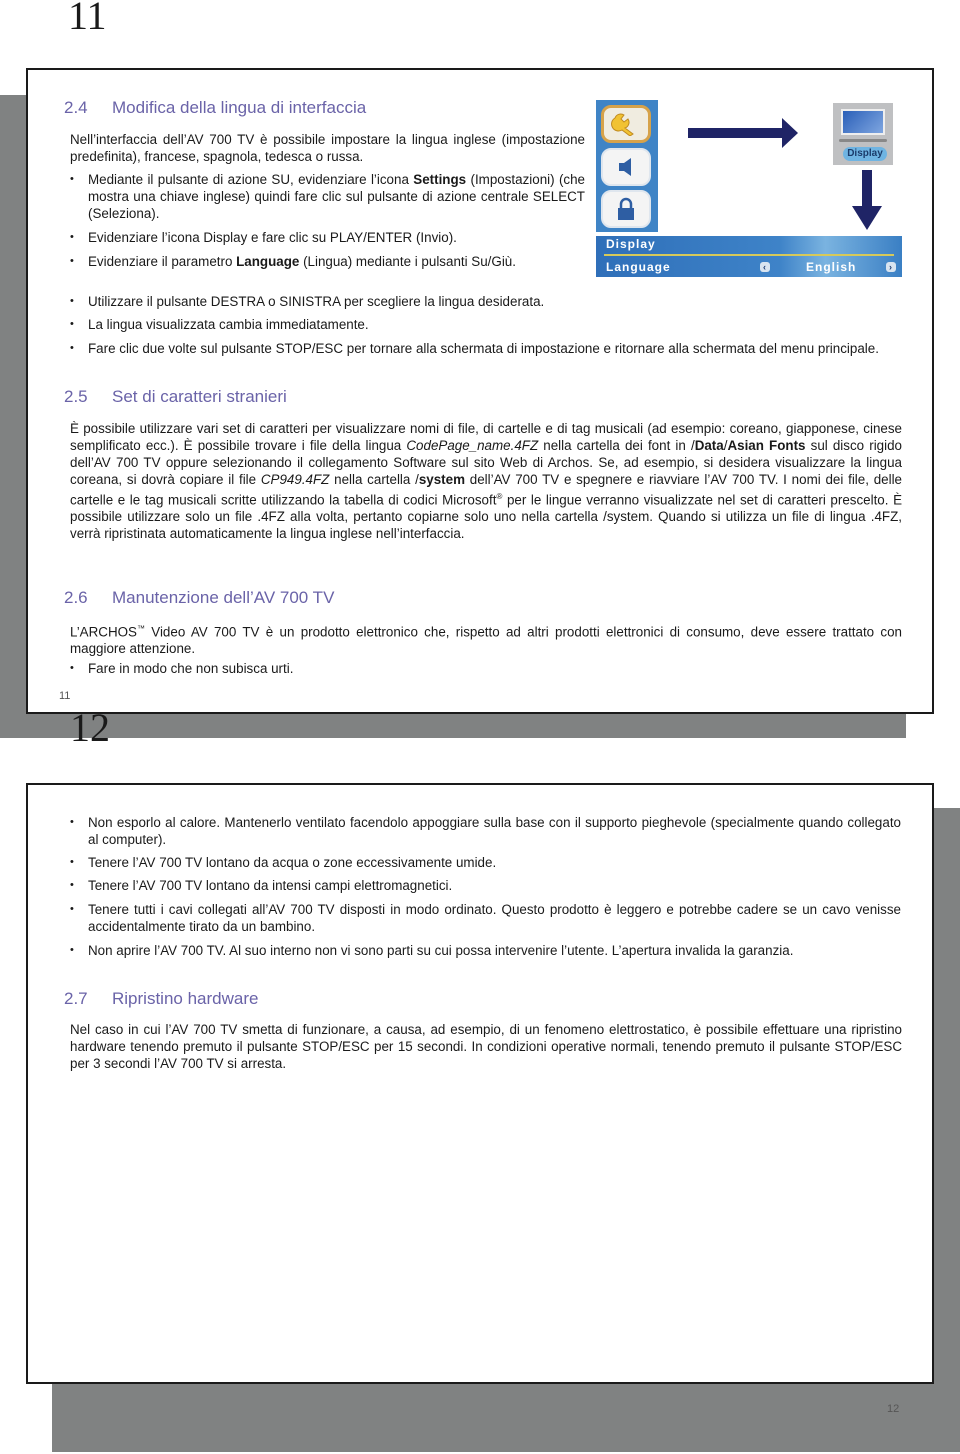 The height and width of the screenshot is (1454, 960). What do you see at coordinates (199, 396) in the screenshot?
I see `section-title: Set di caratteri stranieri` at bounding box center [199, 396].